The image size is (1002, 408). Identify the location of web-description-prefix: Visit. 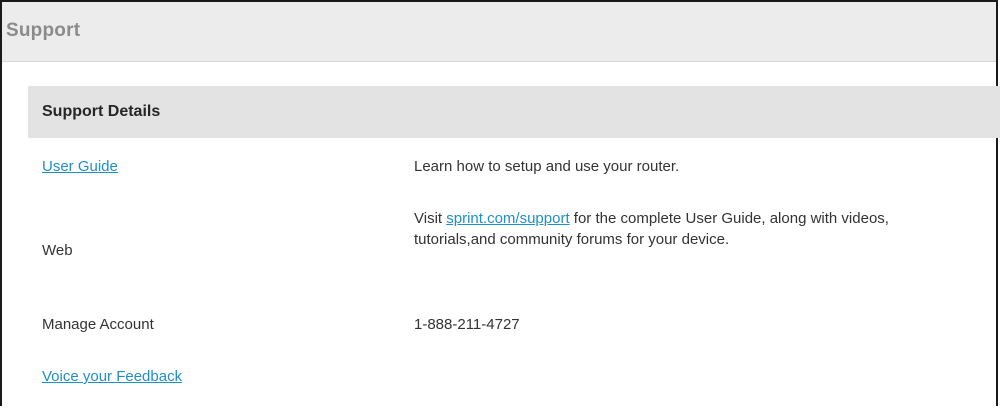
(430, 218).